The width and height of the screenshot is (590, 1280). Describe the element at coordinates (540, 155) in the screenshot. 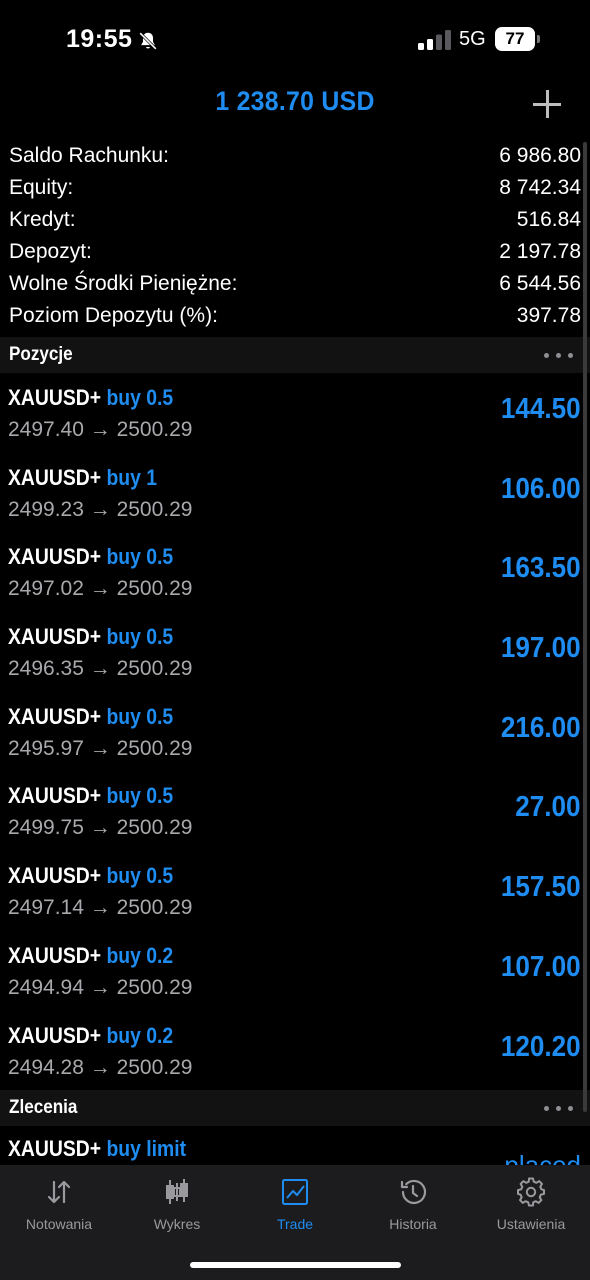

I see `summary-value: 6 986.80` at that location.